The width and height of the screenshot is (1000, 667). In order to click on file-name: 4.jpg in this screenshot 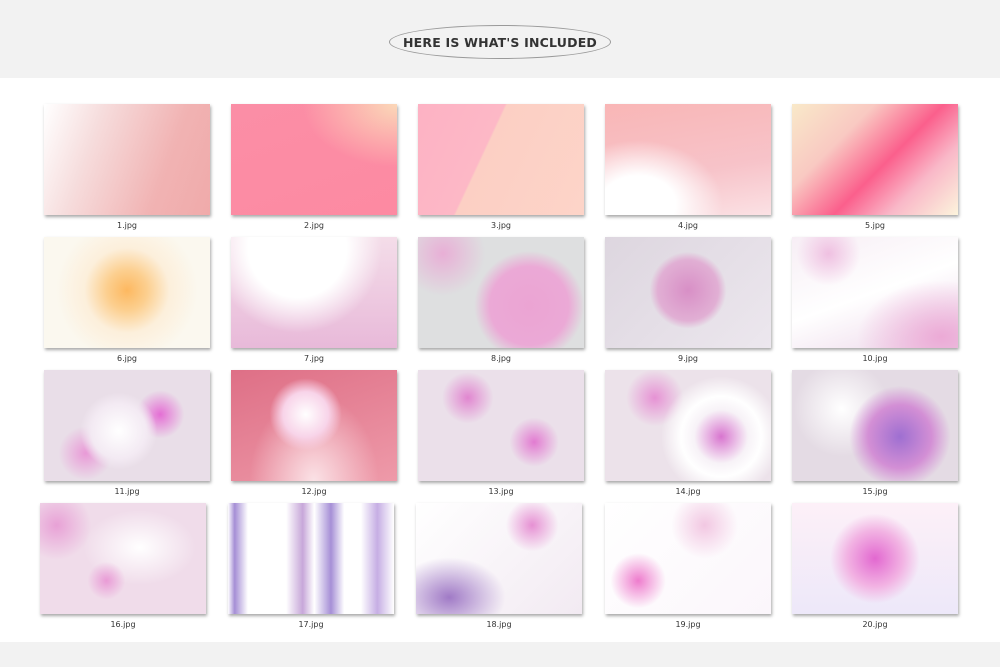, I will do `click(687, 225)`.